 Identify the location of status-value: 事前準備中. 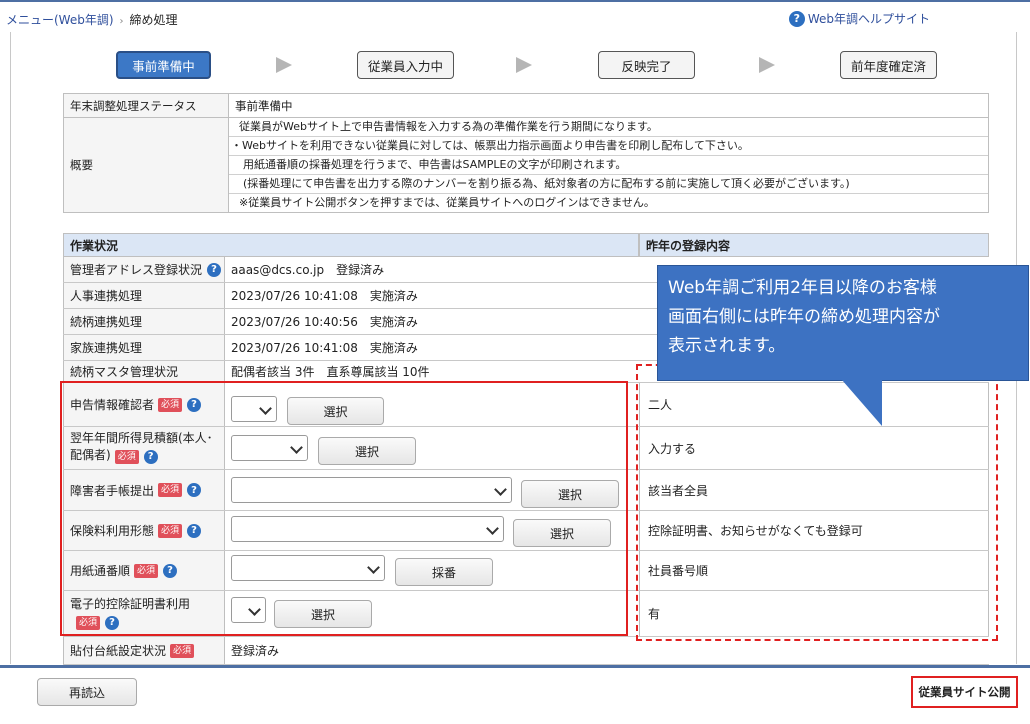
(608, 105).